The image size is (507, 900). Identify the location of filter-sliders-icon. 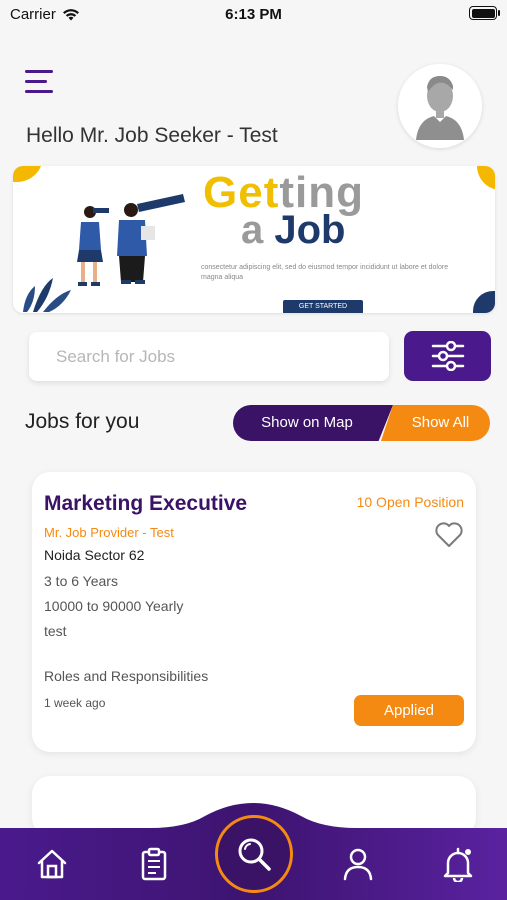
(447, 356).